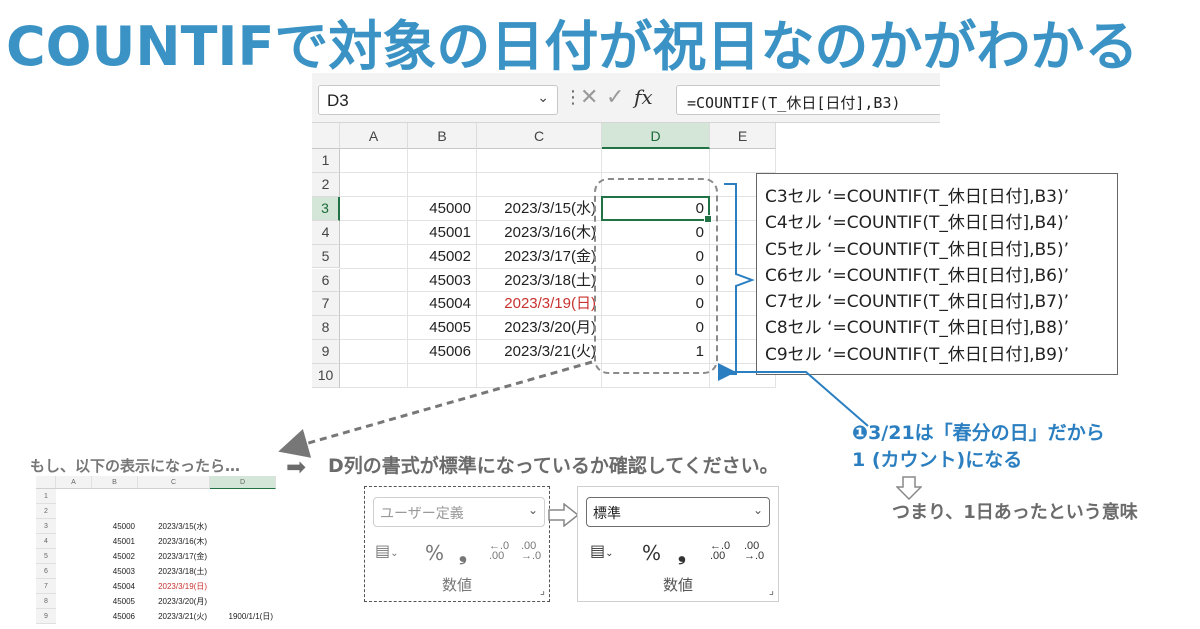 The width and height of the screenshot is (1200, 629). Describe the element at coordinates (572, 46) in the screenshot. I see `page-title: COUNTIFで対象の日付が祝日なのかがわかる` at that location.